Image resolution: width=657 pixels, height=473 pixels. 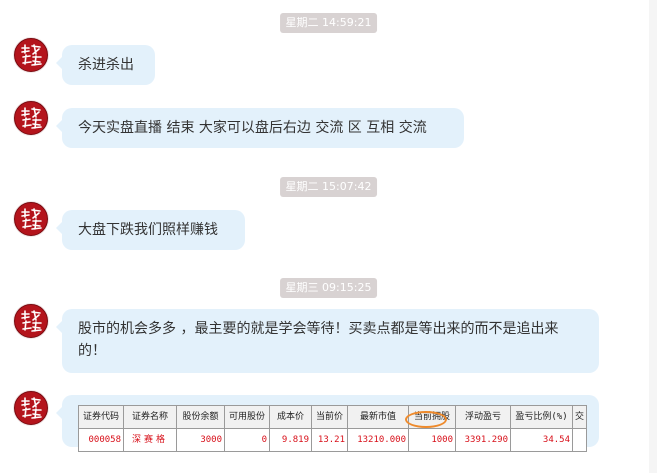 What do you see at coordinates (252, 128) in the screenshot?
I see `message-text: 今天实盘直播 结束 大家可以盘后右边 交流 区 互相 交流` at bounding box center [252, 128].